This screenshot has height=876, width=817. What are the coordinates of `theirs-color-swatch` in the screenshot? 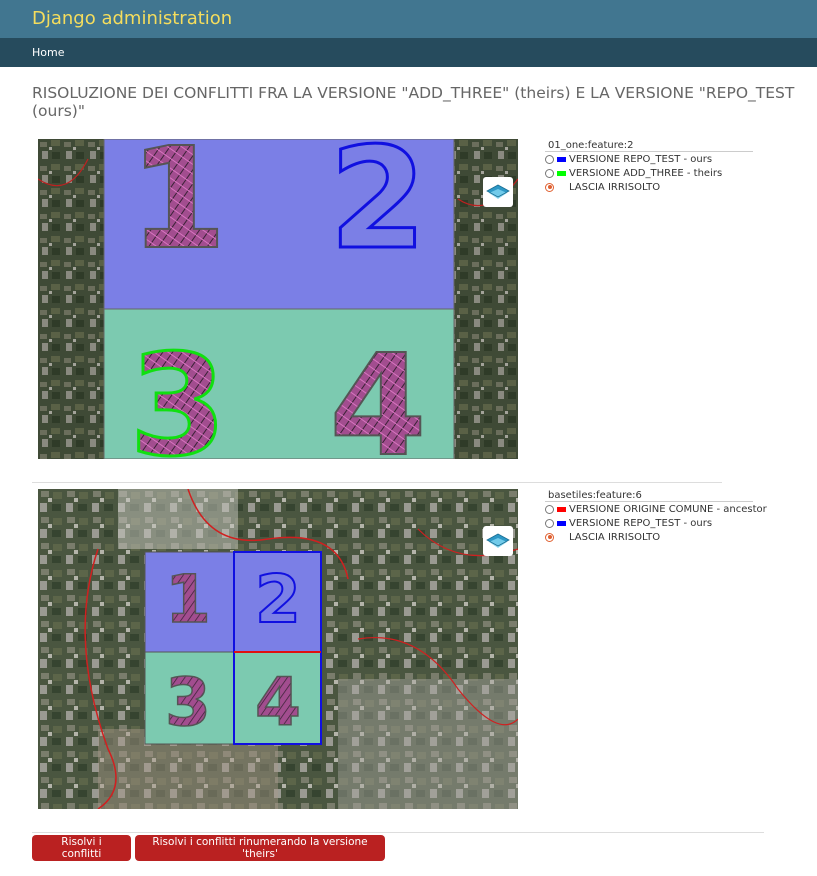 It's located at (561, 173).